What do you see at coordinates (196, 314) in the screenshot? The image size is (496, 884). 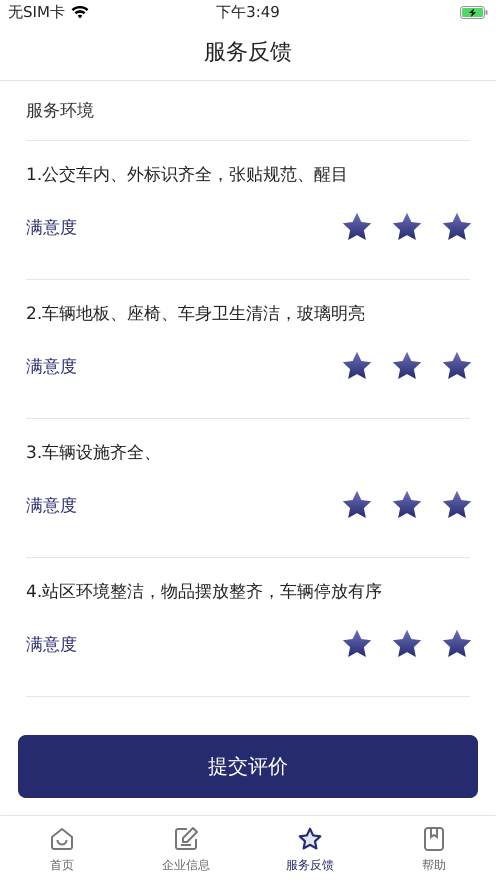 I see `question-text: 2.车辆地板、座椅、车身卫生清洁，玻璃明亮` at bounding box center [196, 314].